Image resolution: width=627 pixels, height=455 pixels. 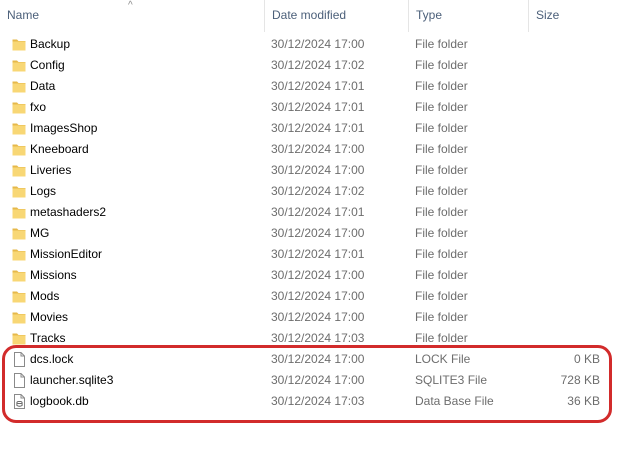 I want to click on folder-row: Mods 30/12/2024 17:00 File folder, so click(x=313, y=296).